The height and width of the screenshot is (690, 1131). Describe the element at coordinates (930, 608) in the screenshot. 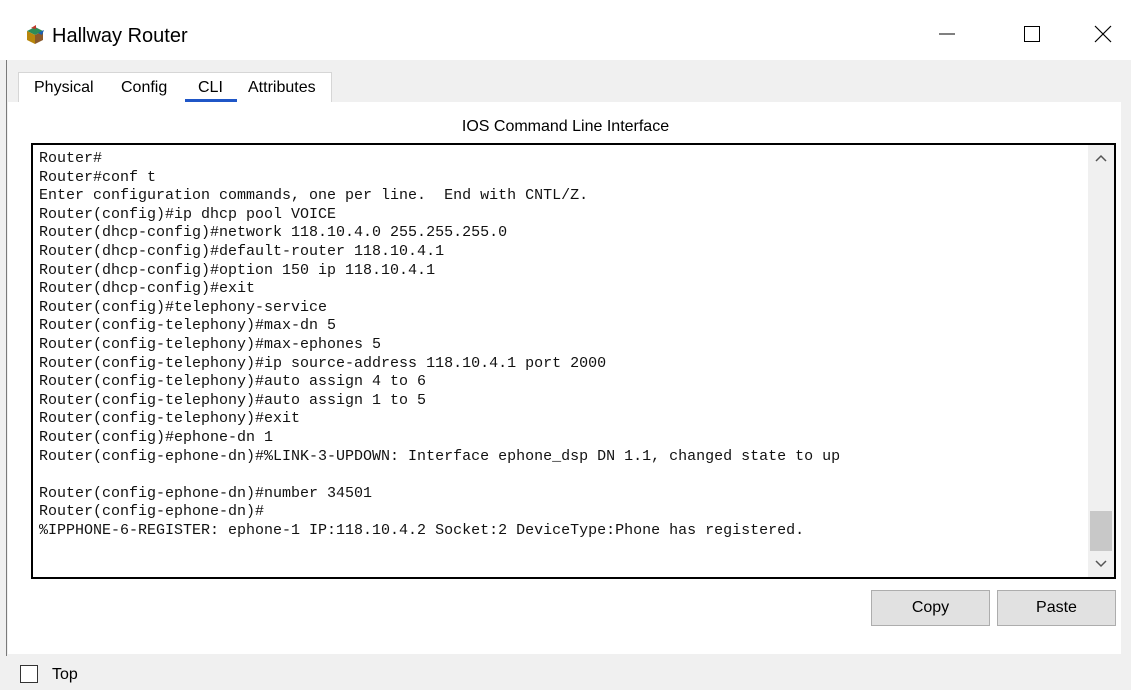

I see `copy-button: Copy` at that location.